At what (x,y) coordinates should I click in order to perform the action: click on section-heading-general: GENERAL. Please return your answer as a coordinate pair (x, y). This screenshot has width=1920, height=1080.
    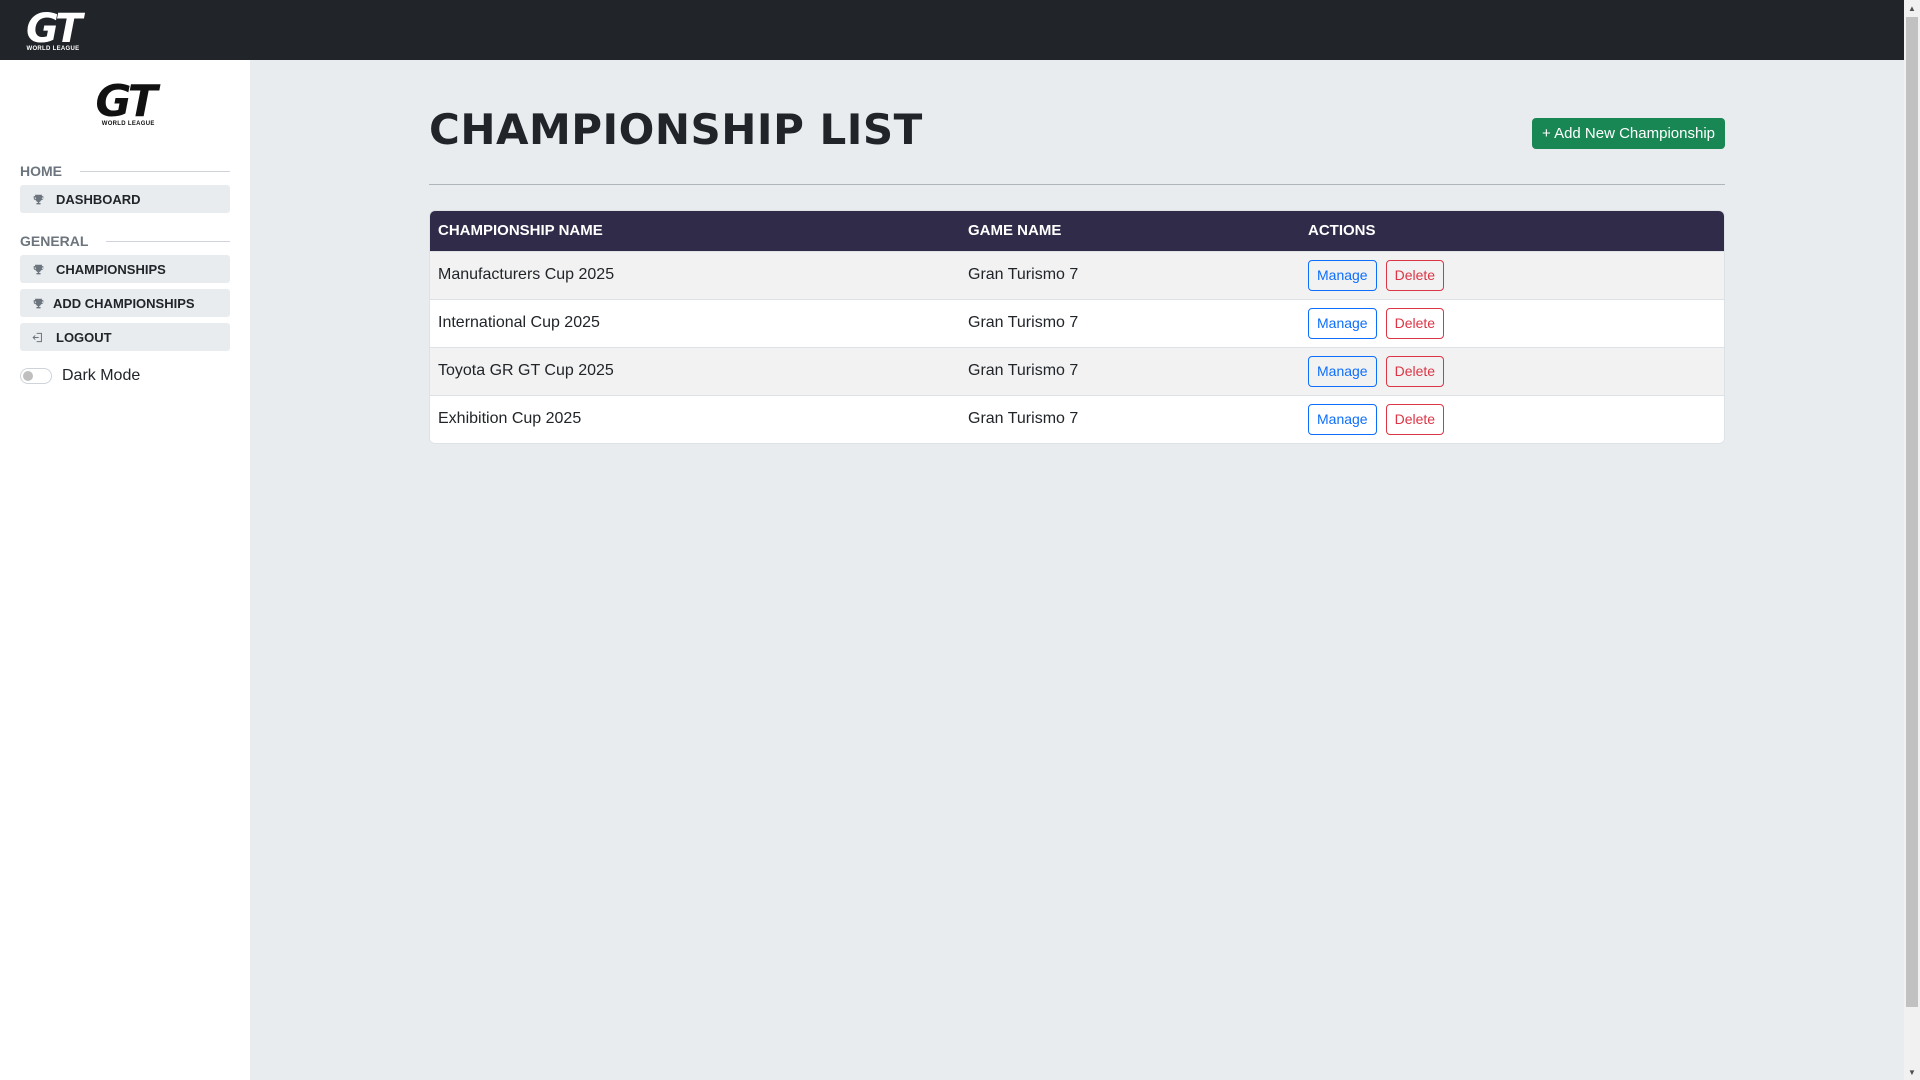
    Looking at the image, I should click on (125, 241).